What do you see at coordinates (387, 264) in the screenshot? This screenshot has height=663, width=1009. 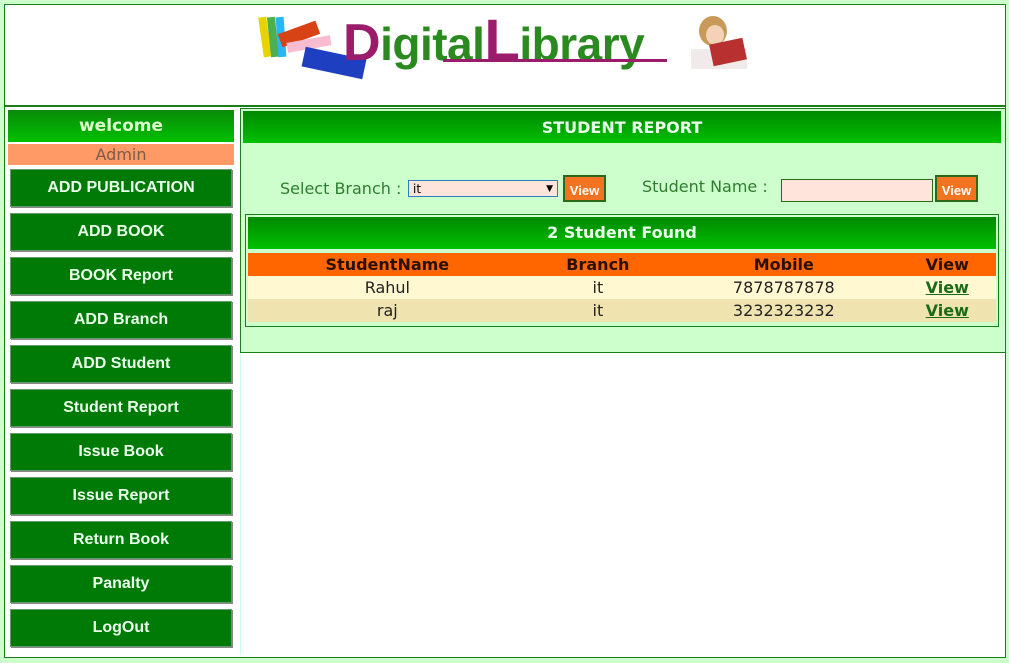 I see `col-studentname: StudentName` at bounding box center [387, 264].